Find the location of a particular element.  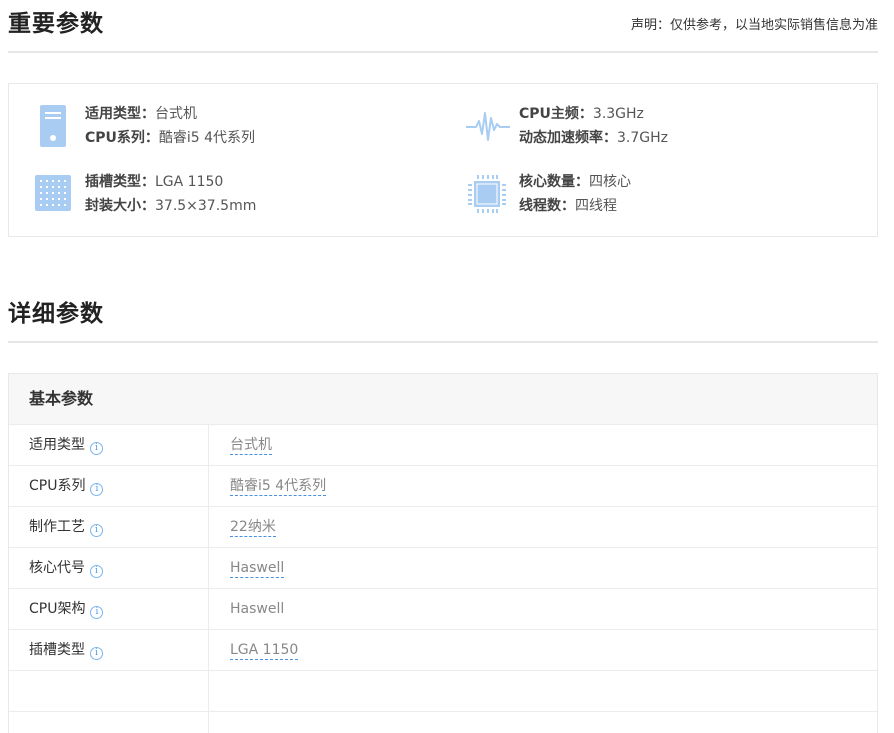

key-value: 酷睿i5 4代系列 is located at coordinates (207, 138).